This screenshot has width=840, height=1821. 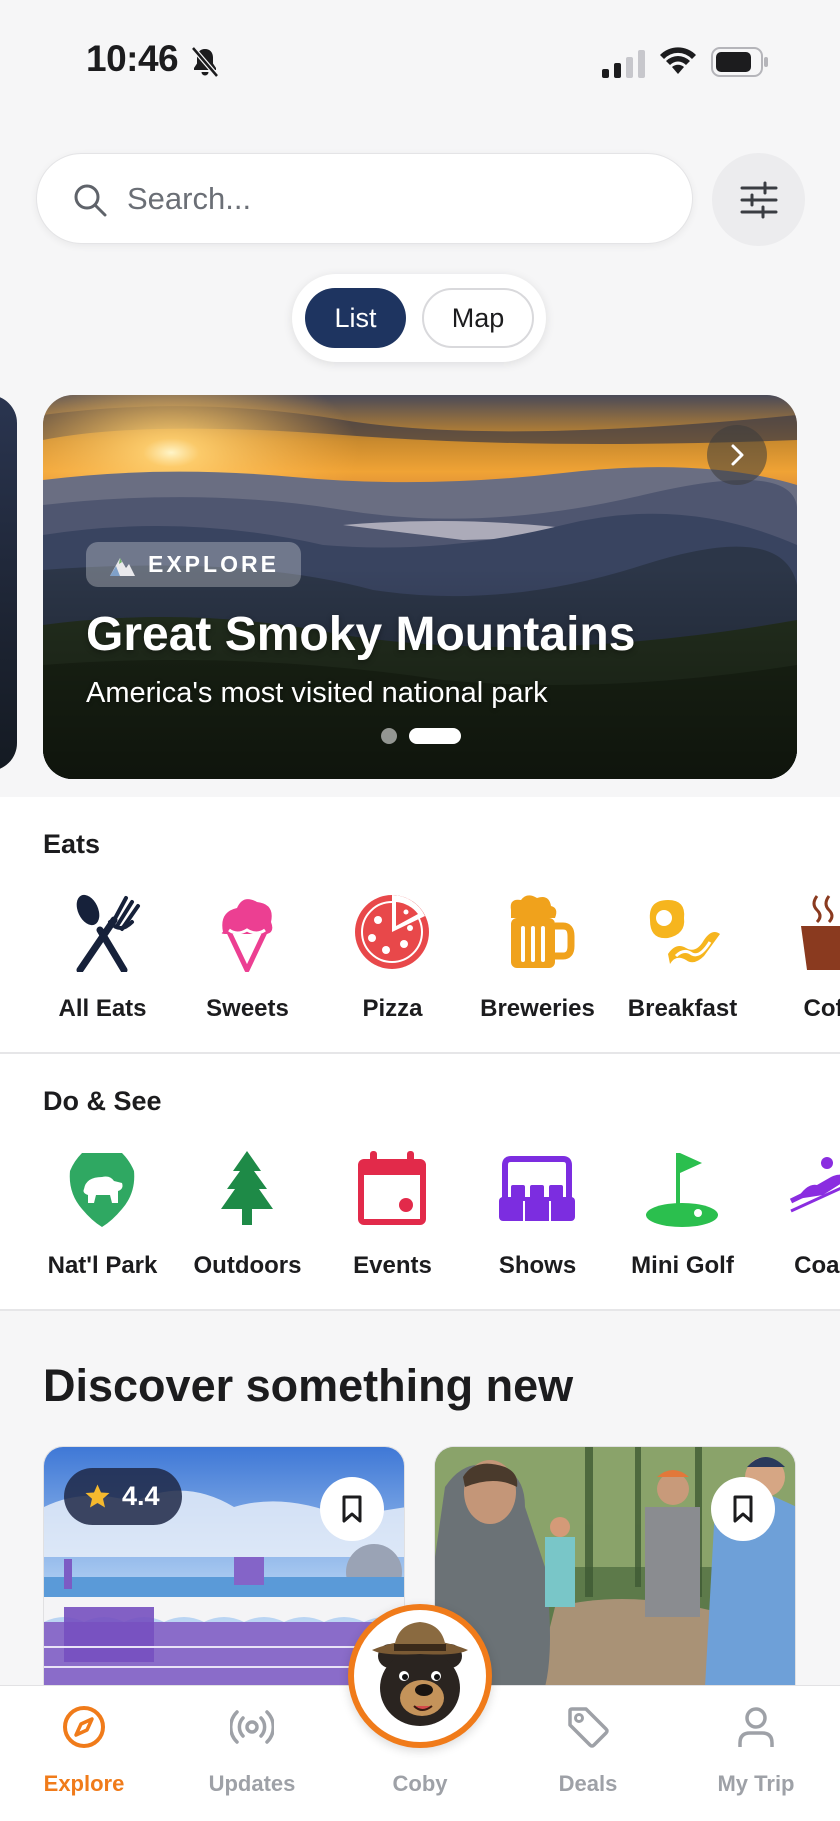 What do you see at coordinates (387, 199) in the screenshot?
I see `search-input` at bounding box center [387, 199].